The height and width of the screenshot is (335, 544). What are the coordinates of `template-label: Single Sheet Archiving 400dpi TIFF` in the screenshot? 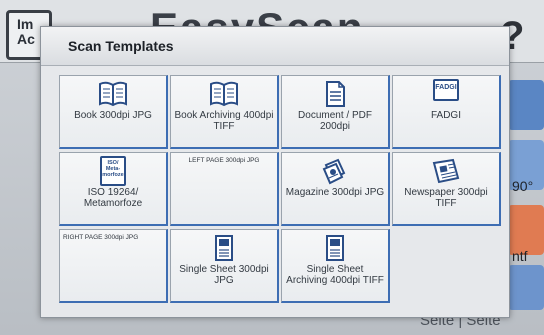 It's located at (335, 275).